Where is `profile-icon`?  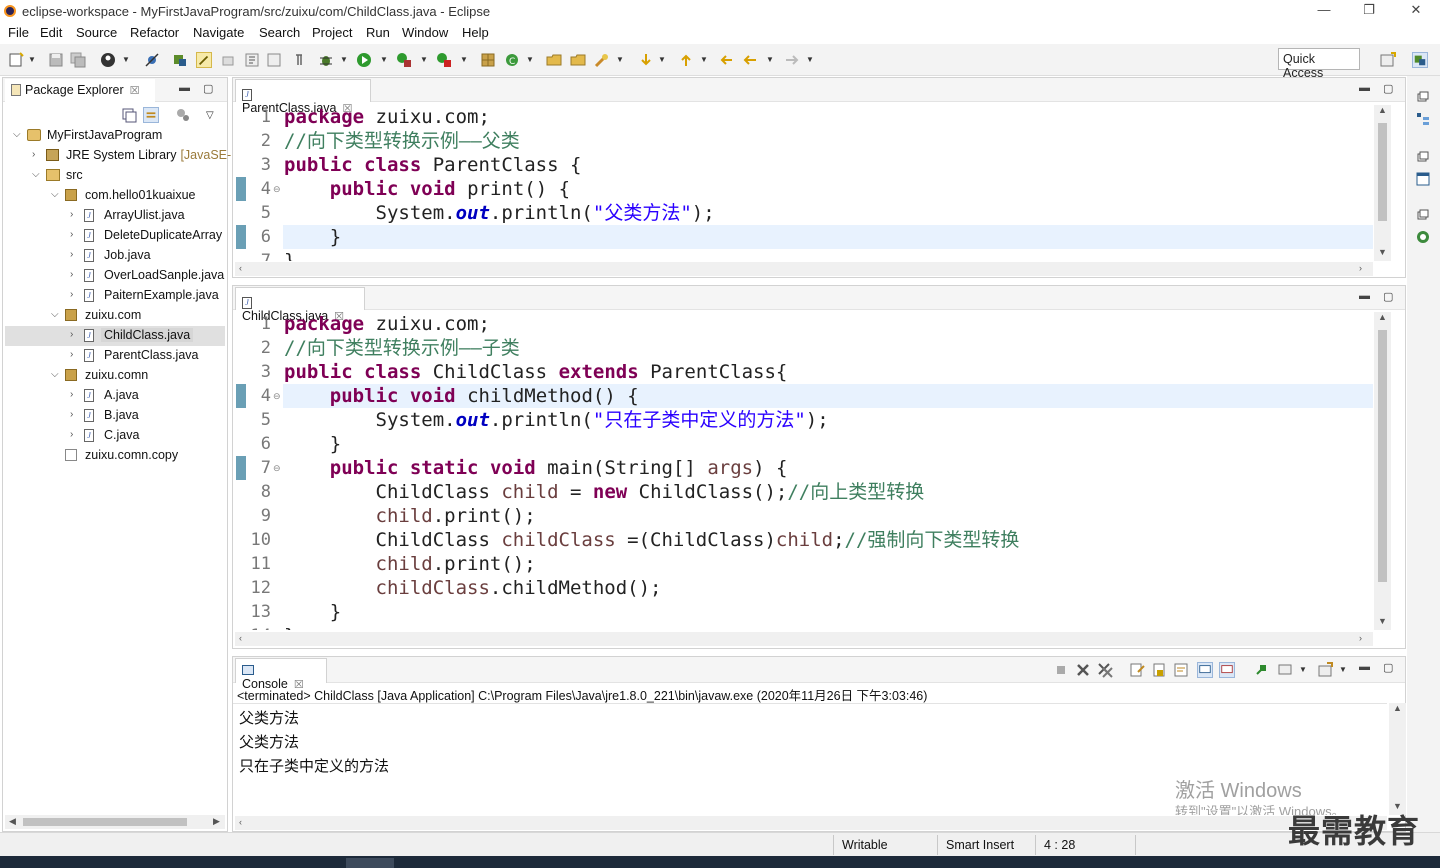 profile-icon is located at coordinates (108, 60).